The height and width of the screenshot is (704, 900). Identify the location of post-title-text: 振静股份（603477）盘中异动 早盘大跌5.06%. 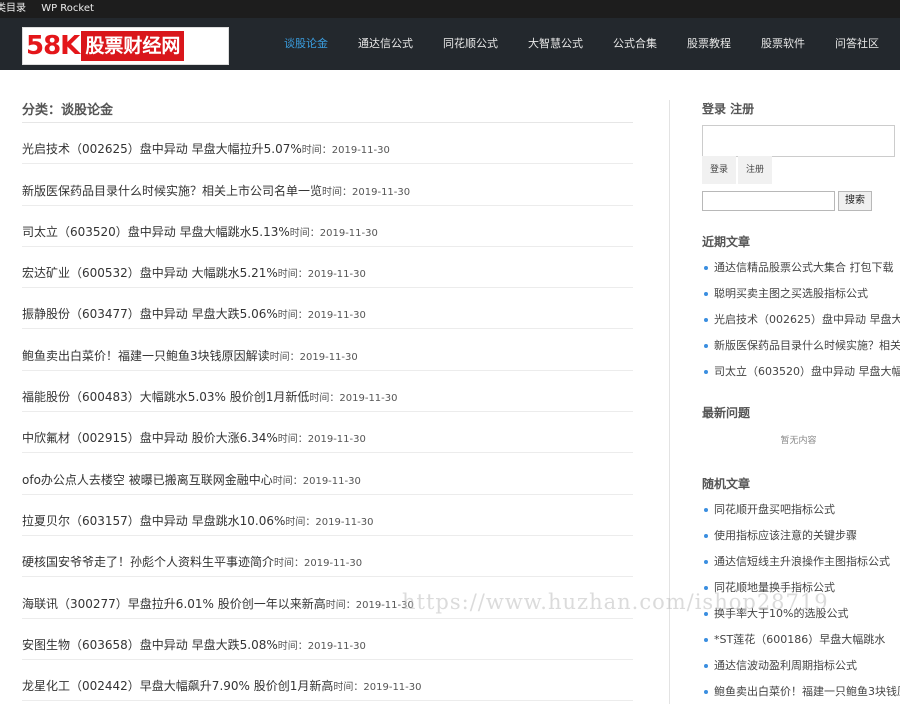
(150, 314).